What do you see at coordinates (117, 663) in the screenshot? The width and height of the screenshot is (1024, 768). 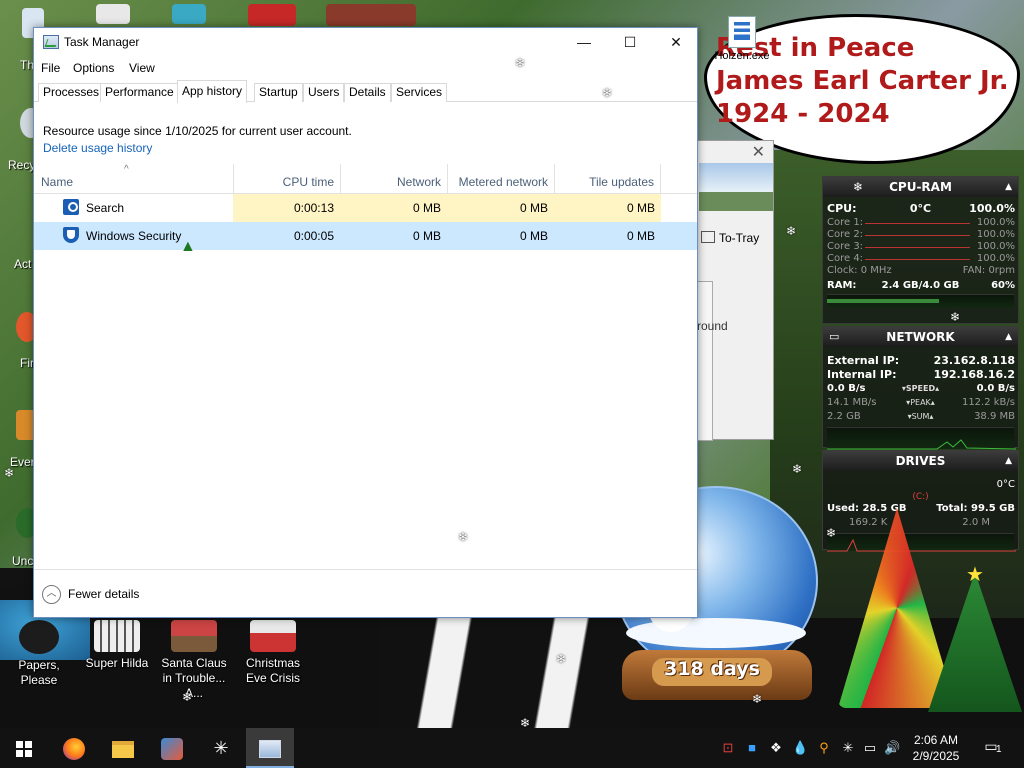 I see `desktop-icon-label: Super Hilda` at bounding box center [117, 663].